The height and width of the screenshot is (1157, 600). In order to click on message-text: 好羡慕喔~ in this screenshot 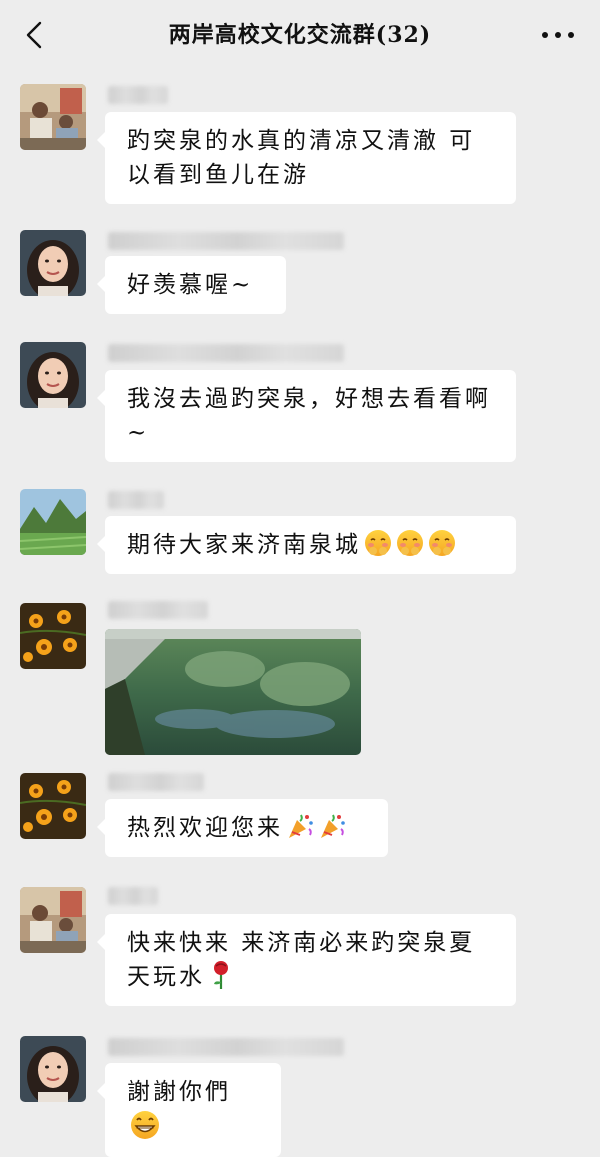, I will do `click(190, 285)`.